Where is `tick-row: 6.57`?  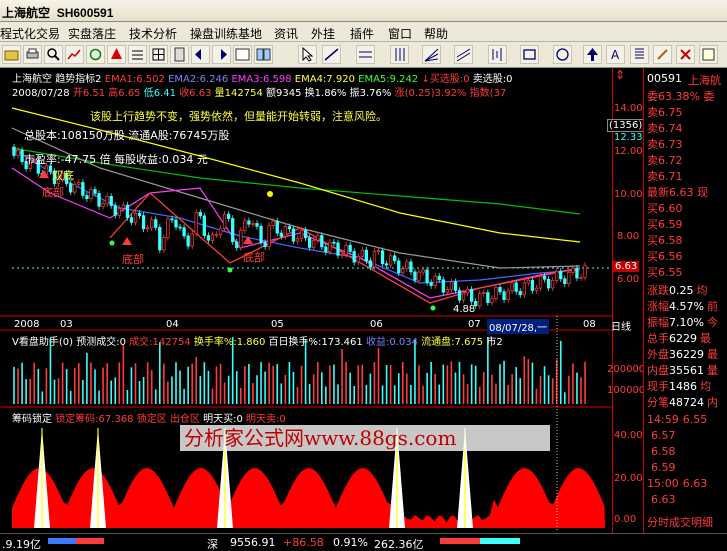
tick-row: 6.57 is located at coordinates (661, 435).